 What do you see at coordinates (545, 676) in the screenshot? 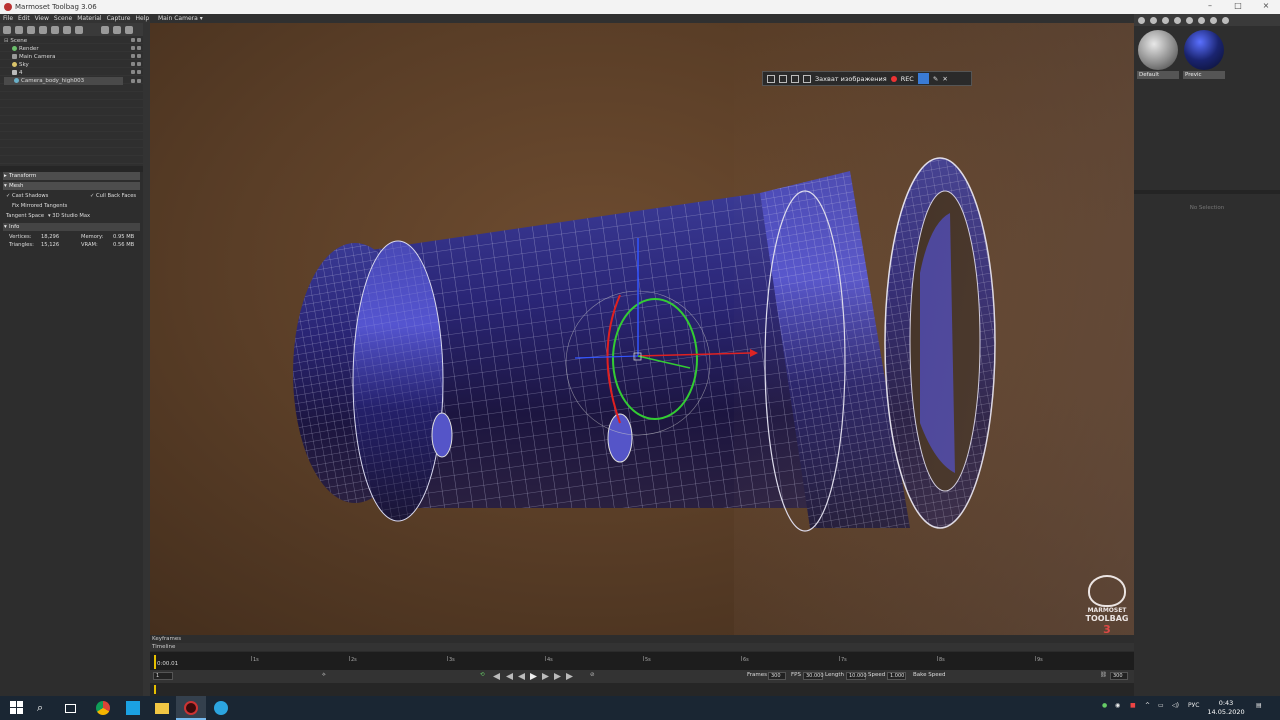
I see `next-frame-icon` at bounding box center [545, 676].